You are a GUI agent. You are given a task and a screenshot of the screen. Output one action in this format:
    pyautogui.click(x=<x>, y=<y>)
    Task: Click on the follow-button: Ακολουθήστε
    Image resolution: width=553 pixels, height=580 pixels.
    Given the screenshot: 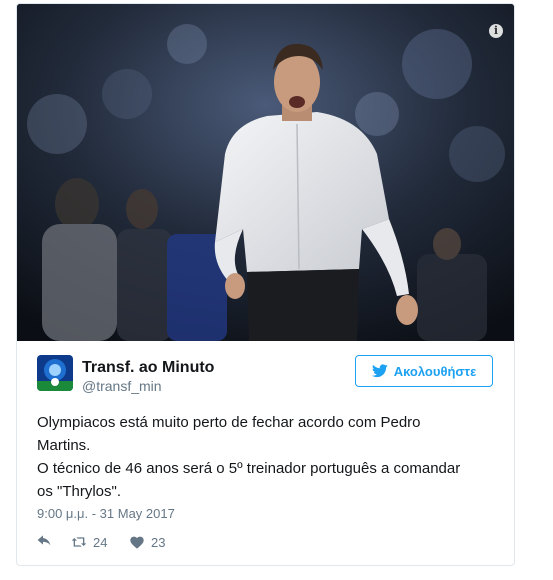 What is the action you would take?
    pyautogui.click(x=424, y=371)
    